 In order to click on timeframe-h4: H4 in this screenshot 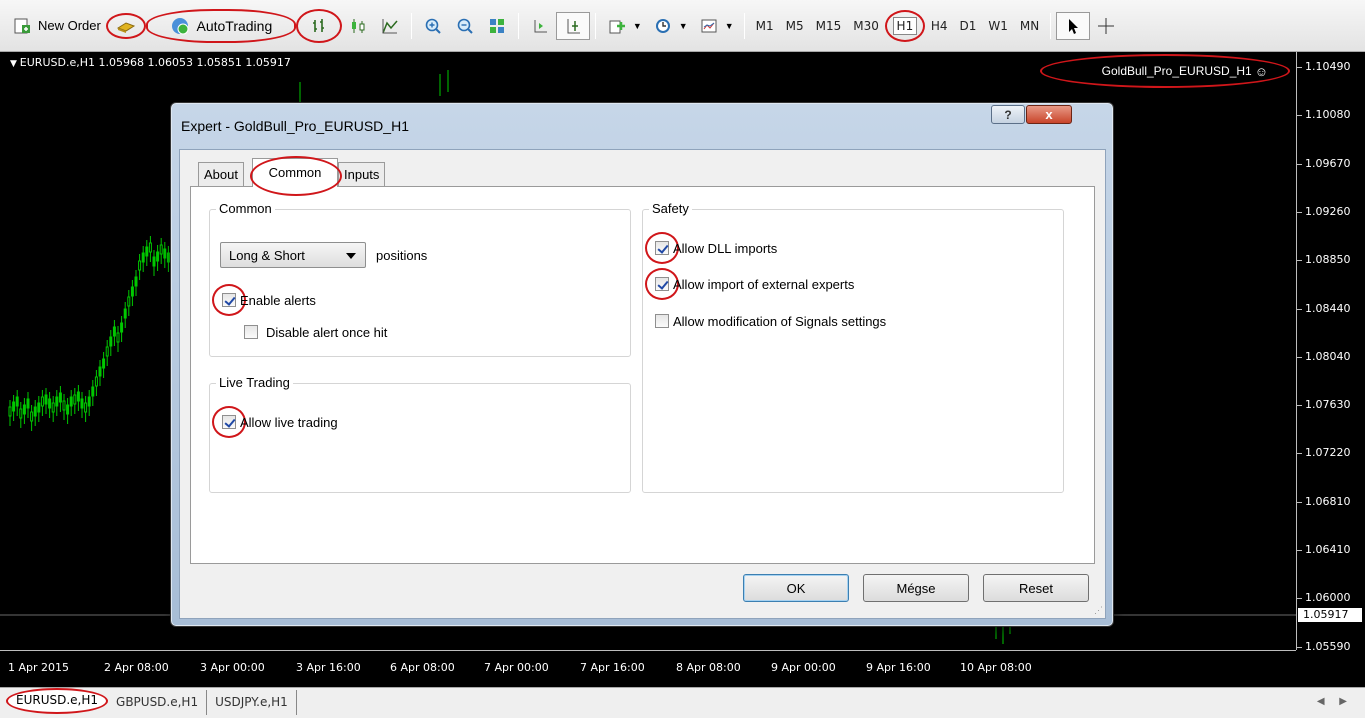, I will do `click(939, 26)`.